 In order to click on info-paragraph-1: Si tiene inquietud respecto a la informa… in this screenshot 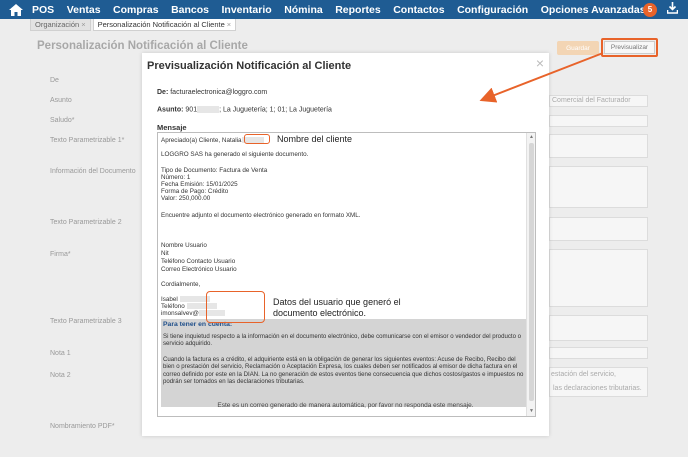, I will do `click(342, 340)`.